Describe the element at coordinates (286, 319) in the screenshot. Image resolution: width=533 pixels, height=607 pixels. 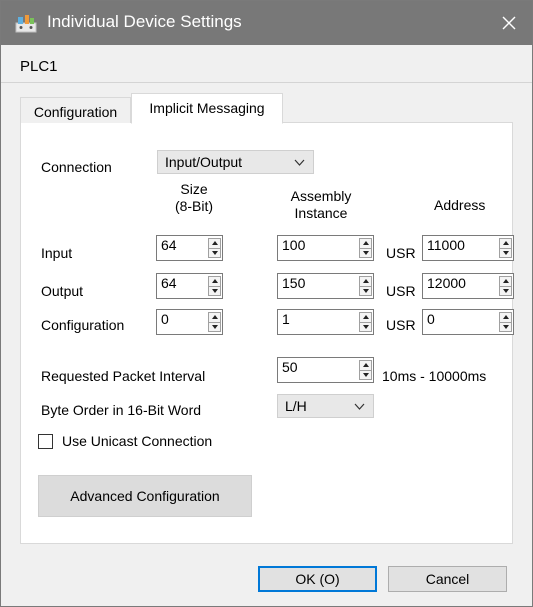
I see `configuration-assembly-value: 1` at that location.